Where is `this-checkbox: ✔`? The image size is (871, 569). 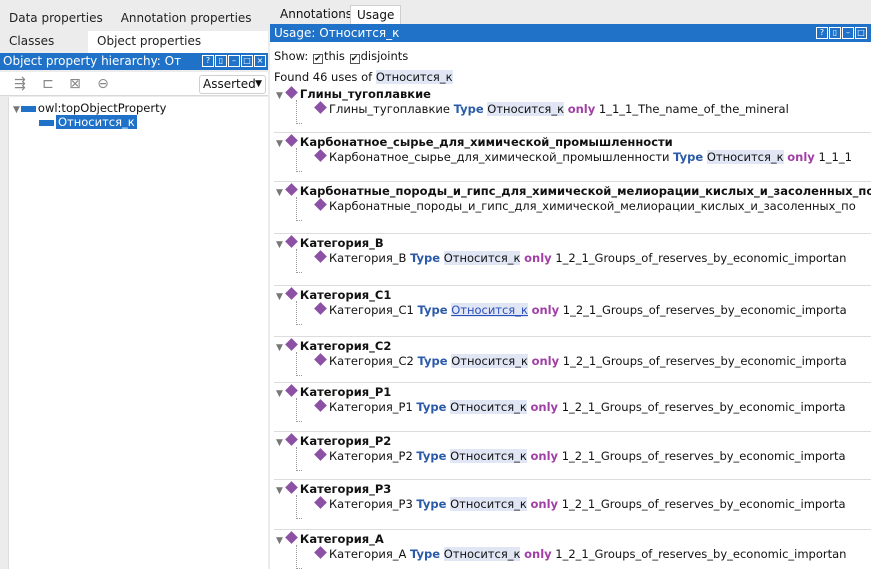 this-checkbox: ✔ is located at coordinates (317, 59).